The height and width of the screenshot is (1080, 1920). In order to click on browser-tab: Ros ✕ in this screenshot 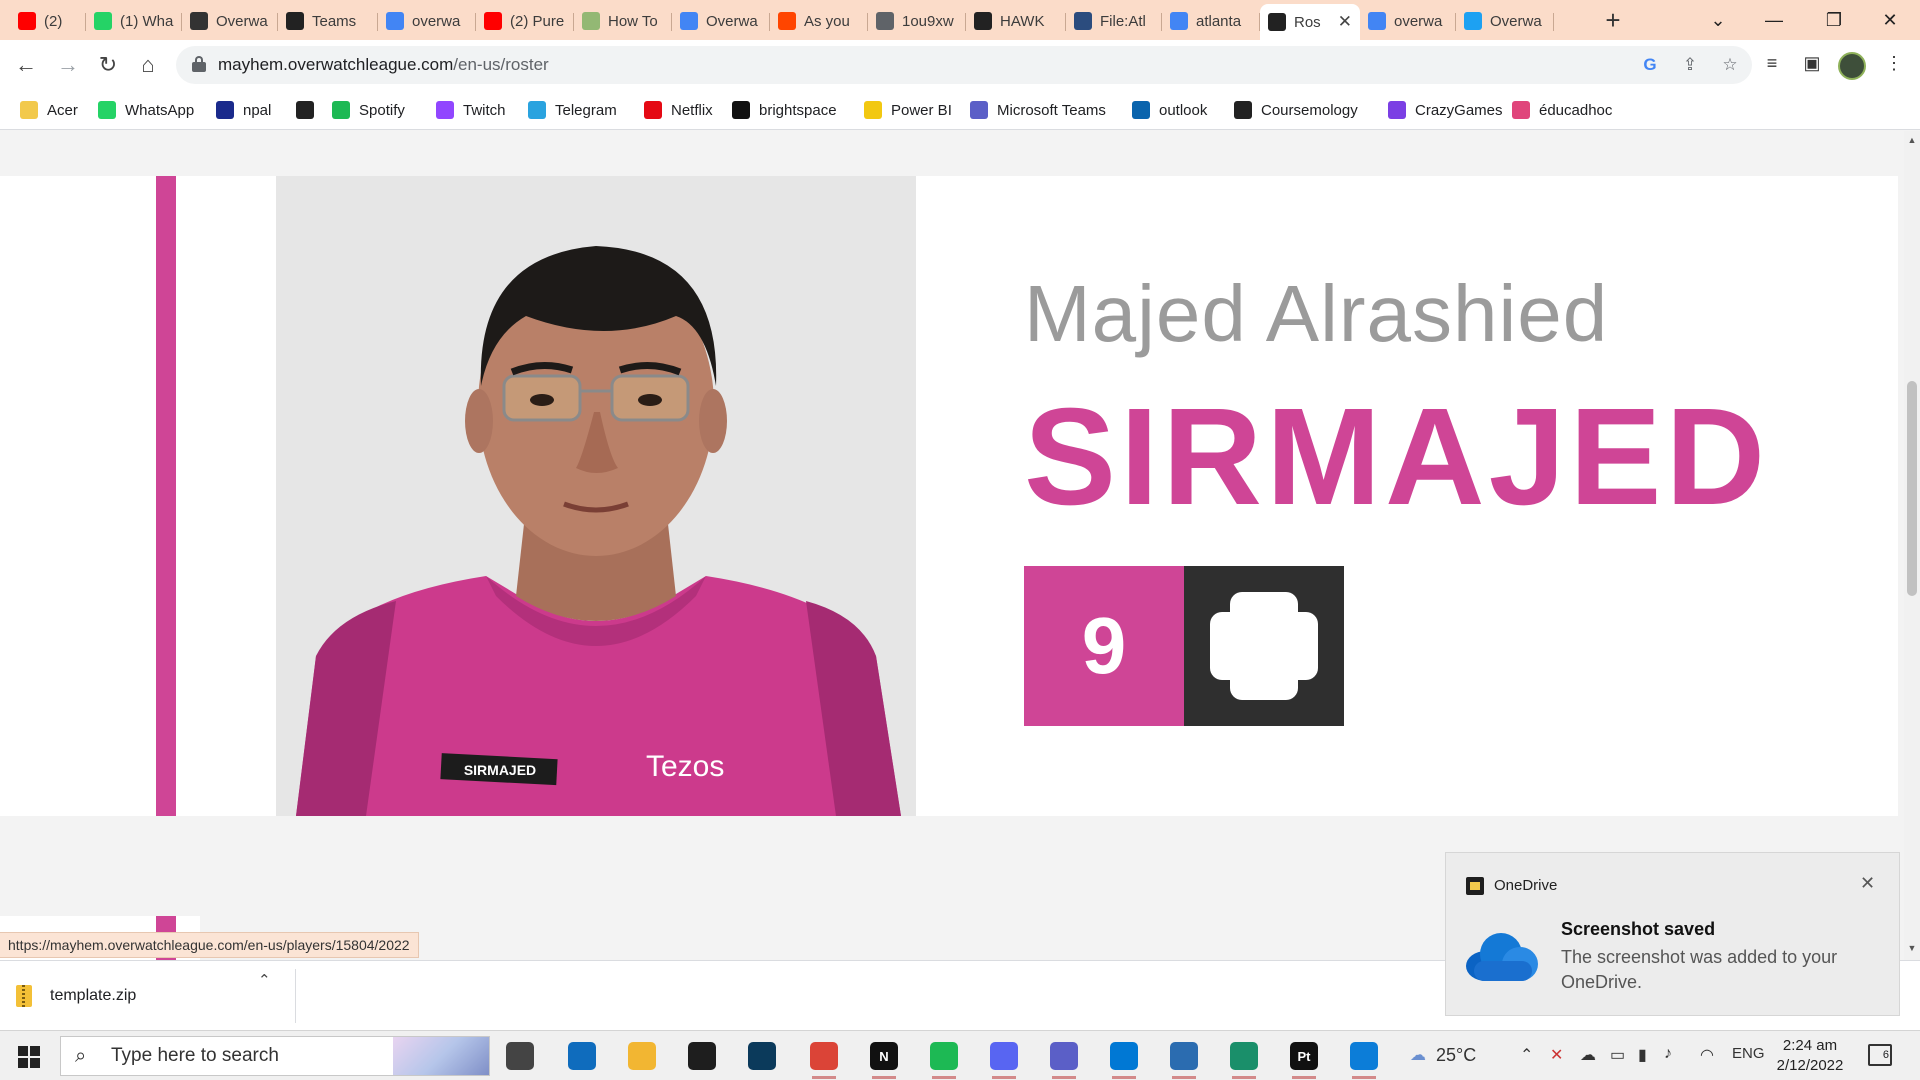, I will do `click(1310, 22)`.